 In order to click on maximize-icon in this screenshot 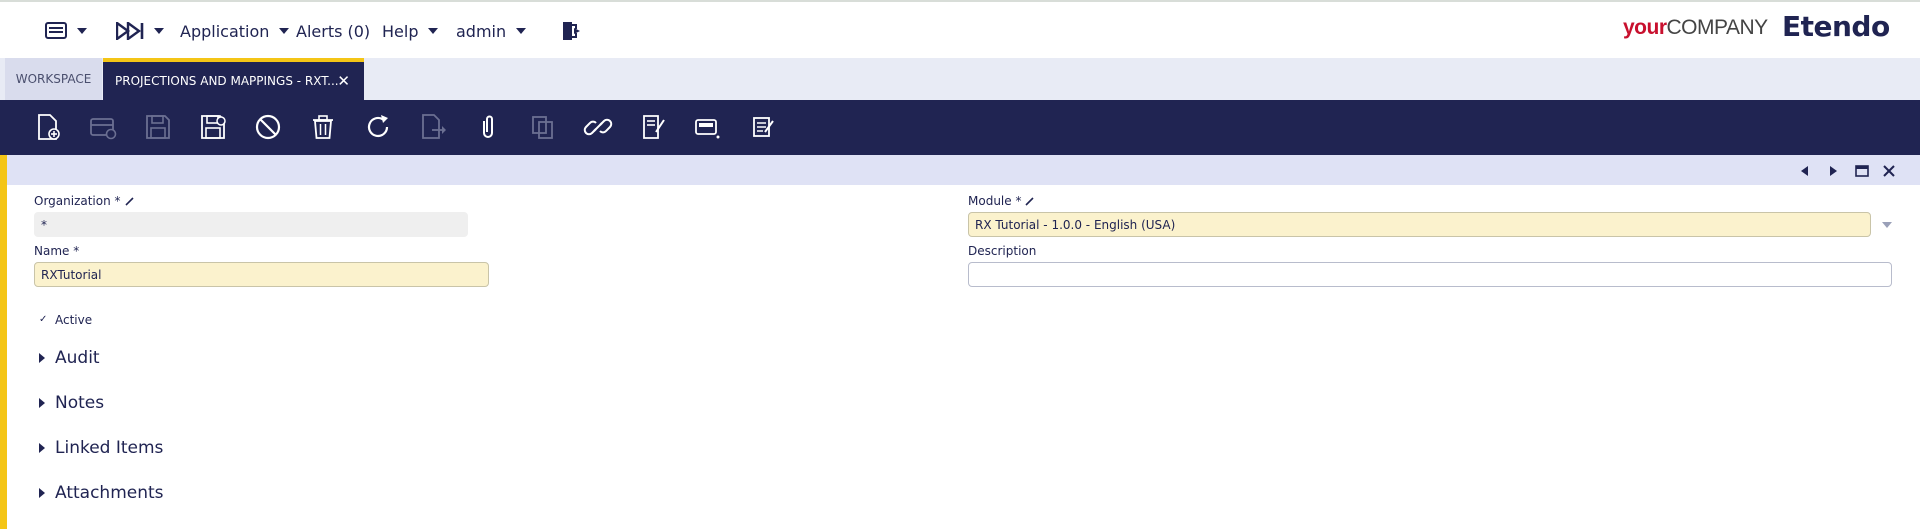, I will do `click(1862, 171)`.